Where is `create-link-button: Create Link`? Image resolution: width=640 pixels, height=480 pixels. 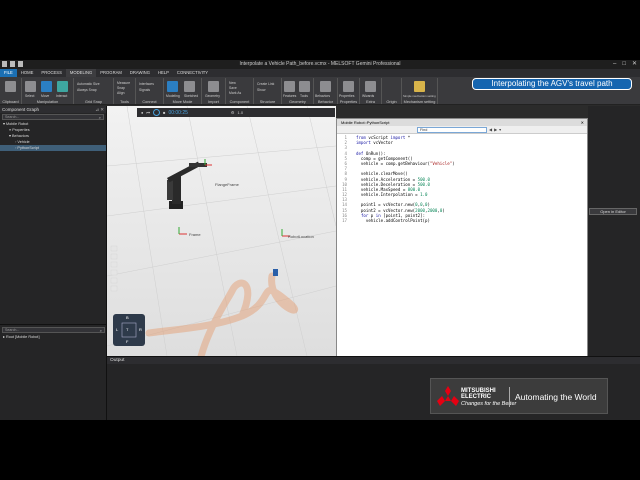
create-link-button: Create Link is located at coordinates (265, 84).